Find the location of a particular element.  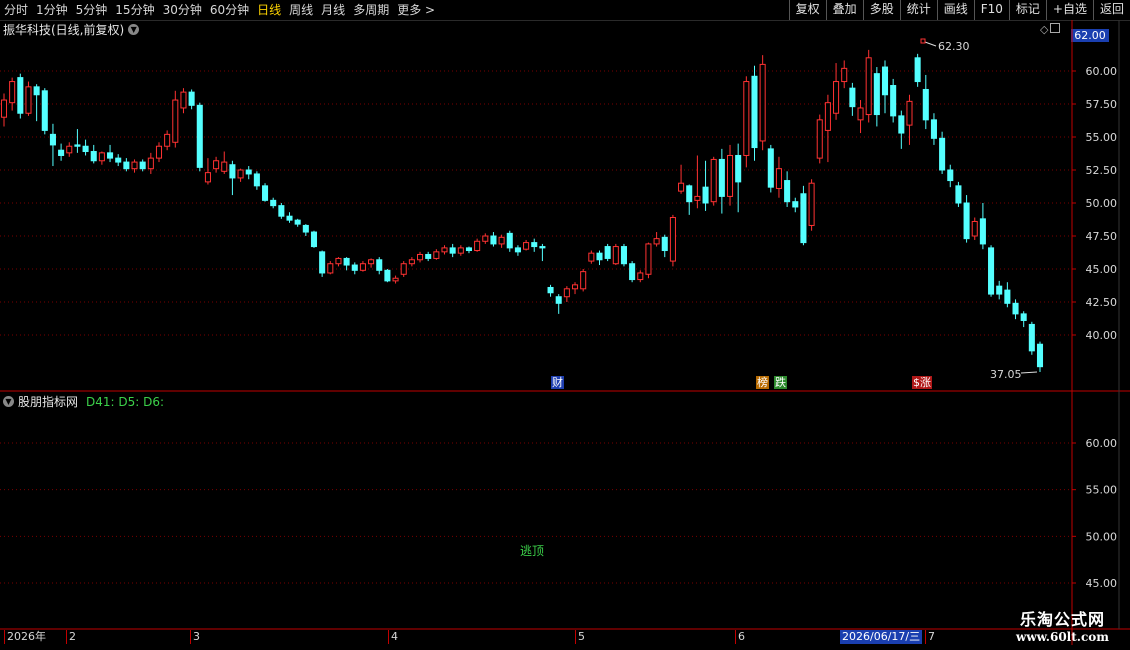

timeline-label: 2 is located at coordinates (71, 637).